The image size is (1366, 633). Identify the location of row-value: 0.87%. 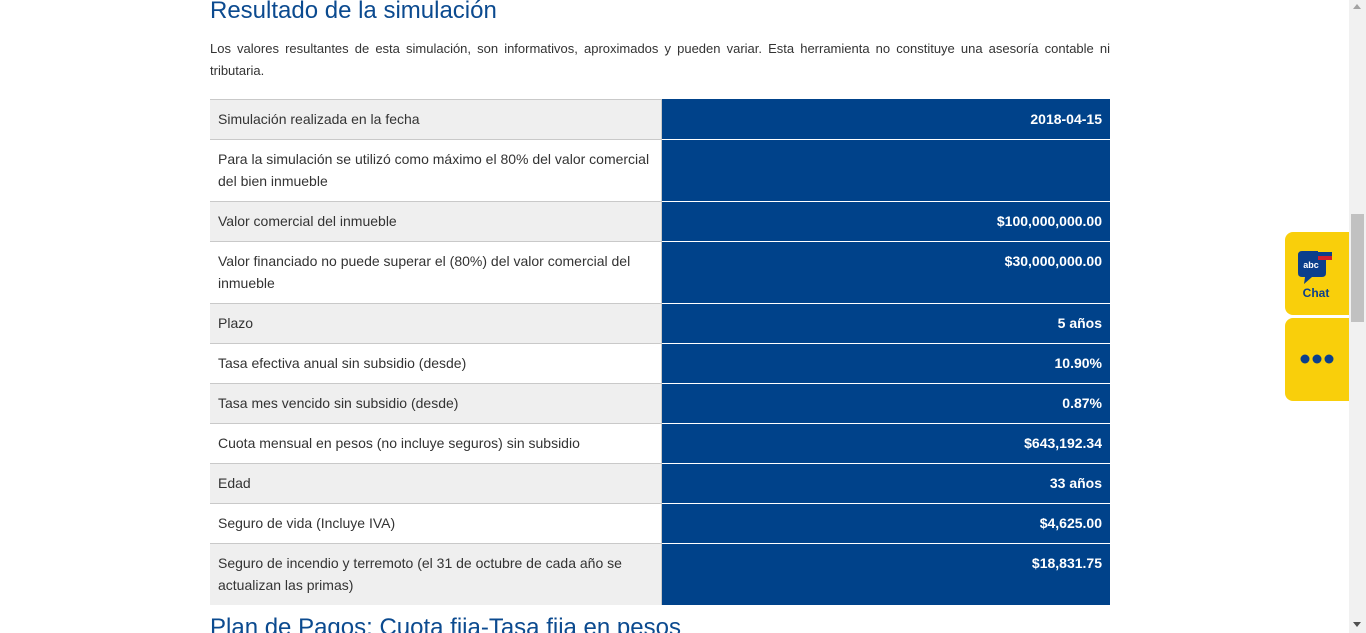
(885, 403).